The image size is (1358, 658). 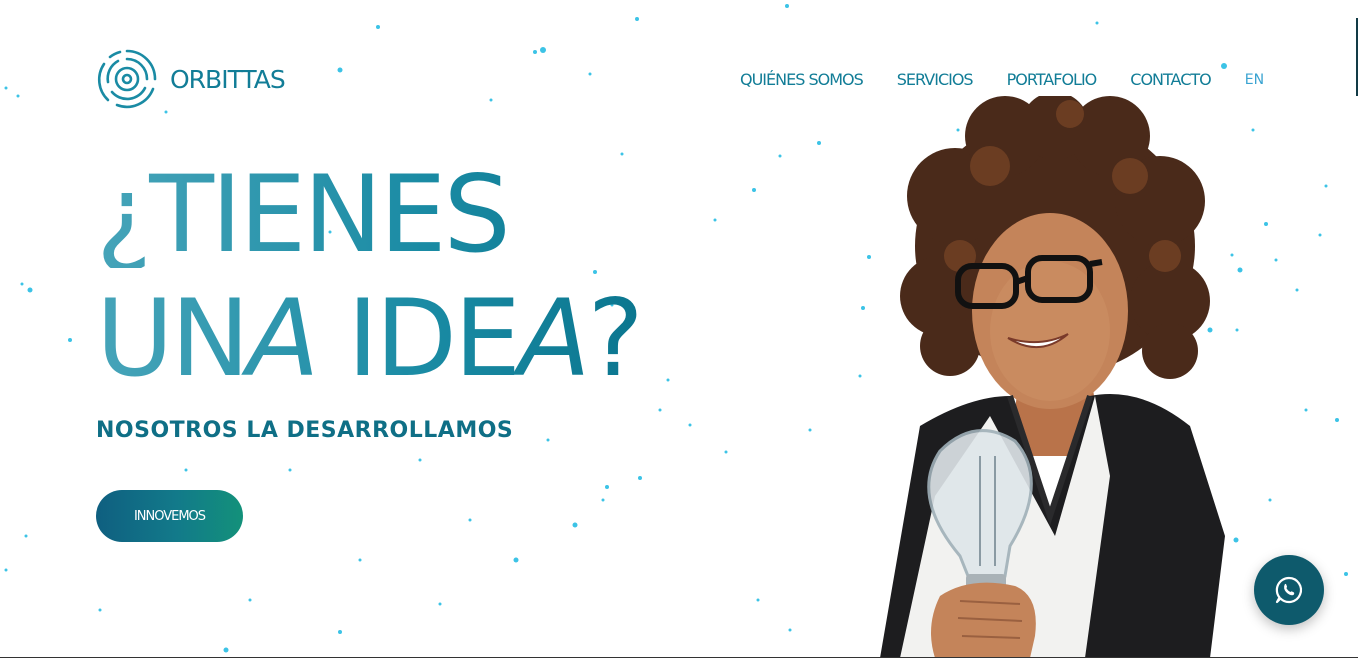 What do you see at coordinates (802, 79) in the screenshot?
I see `nav-item-quienes-somos: QUIÉNES SOMOS` at bounding box center [802, 79].